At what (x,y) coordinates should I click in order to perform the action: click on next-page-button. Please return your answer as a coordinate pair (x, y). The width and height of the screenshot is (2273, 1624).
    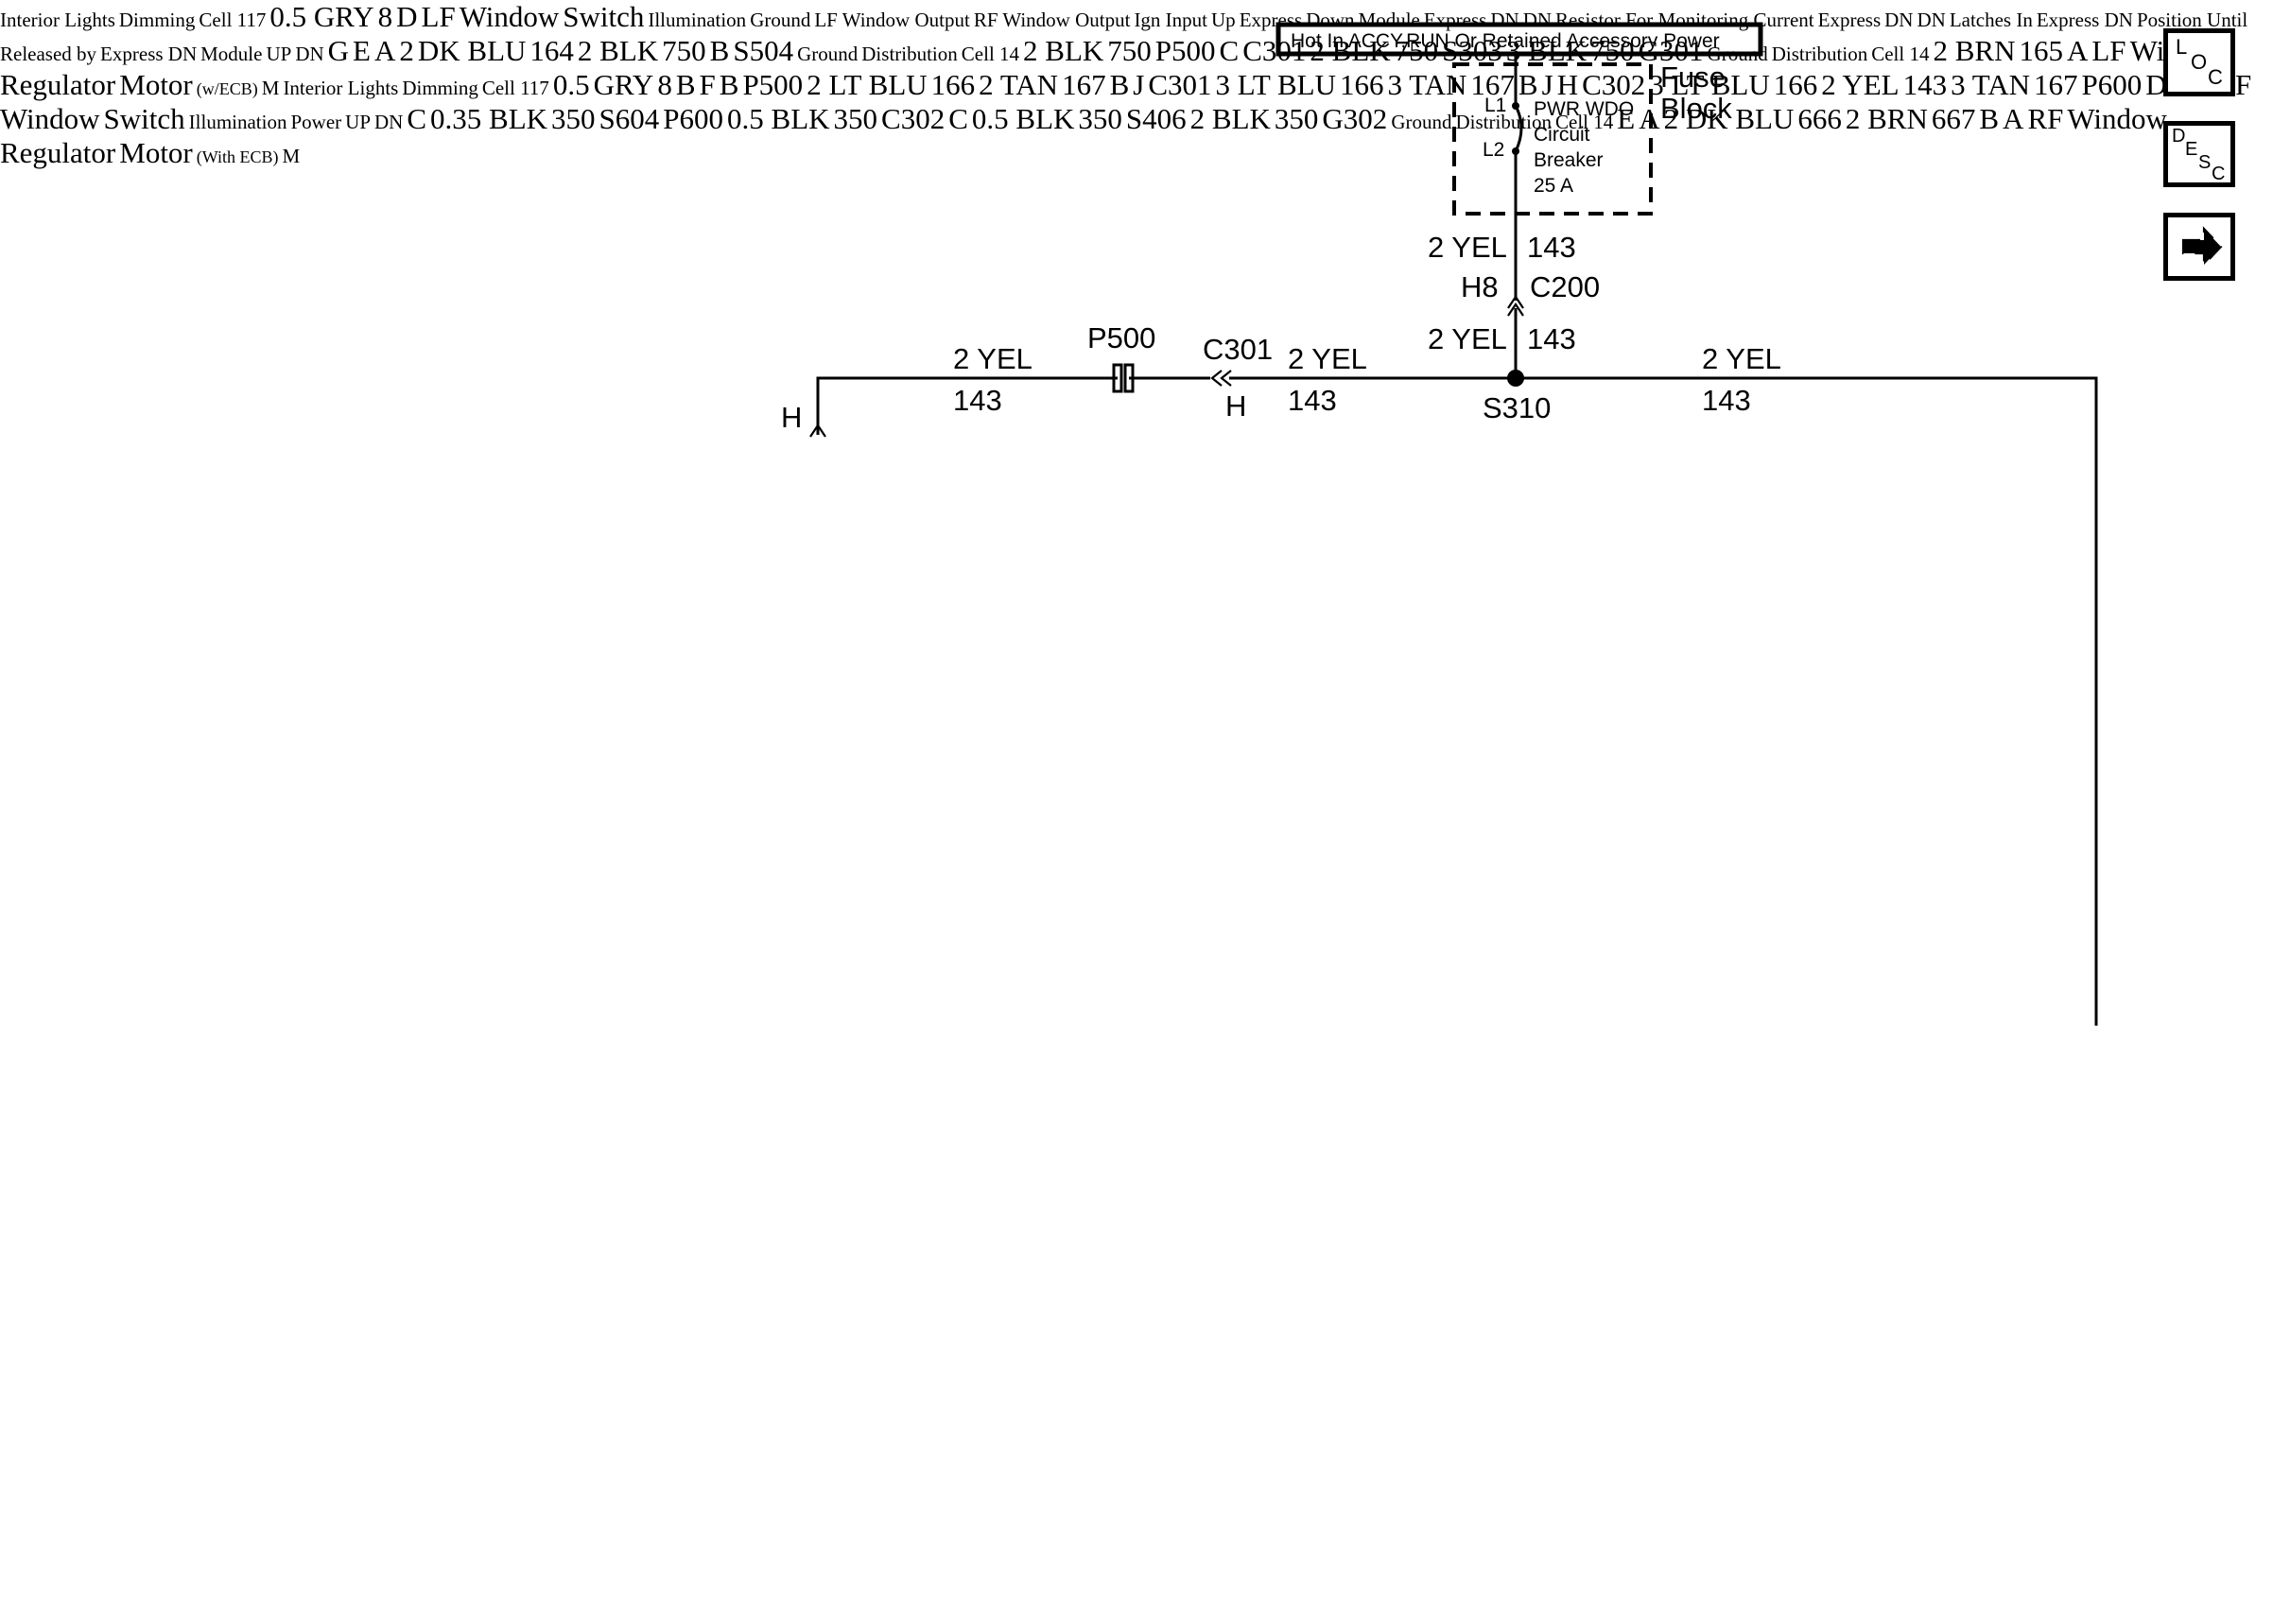
    Looking at the image, I should click on (2199, 247).